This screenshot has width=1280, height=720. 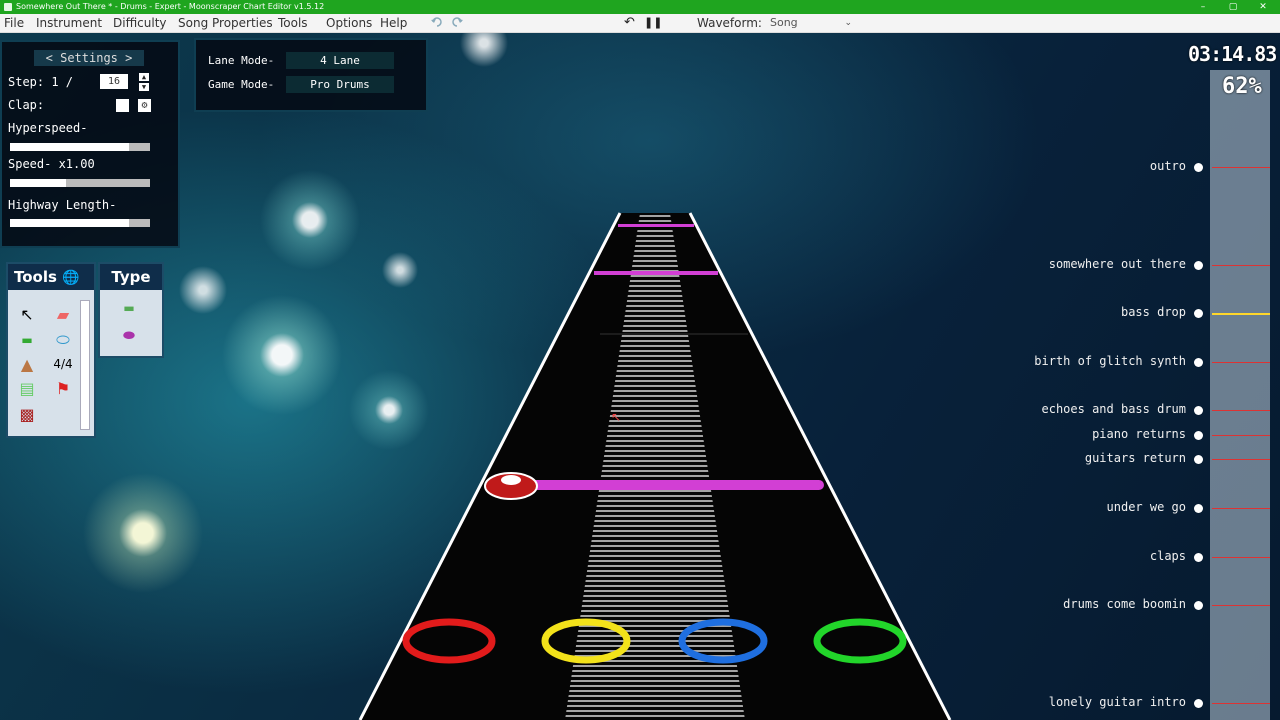 I want to click on hyperspeed-slider, so click(x=80, y=147).